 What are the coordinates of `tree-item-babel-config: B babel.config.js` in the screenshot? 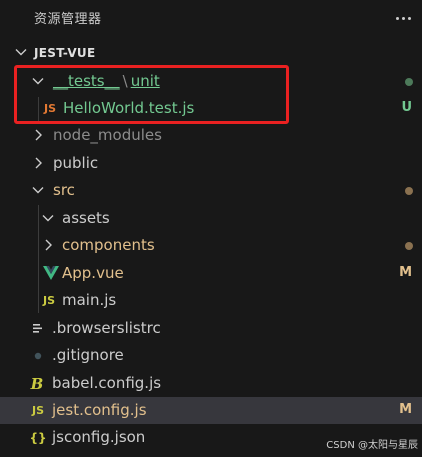 It's located at (211, 383).